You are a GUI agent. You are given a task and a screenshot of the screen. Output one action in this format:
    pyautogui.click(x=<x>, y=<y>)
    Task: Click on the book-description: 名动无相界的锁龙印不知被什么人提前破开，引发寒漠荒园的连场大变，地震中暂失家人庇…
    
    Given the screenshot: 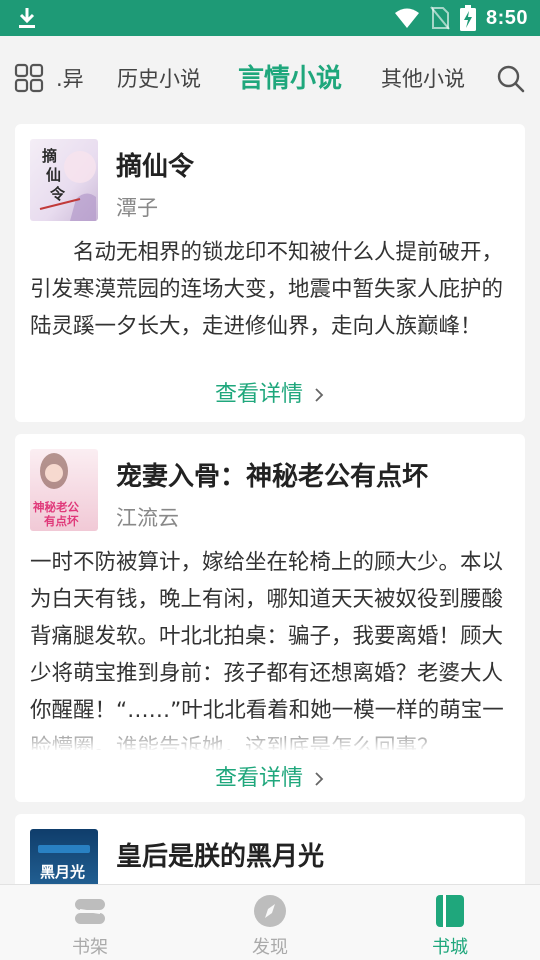 What is the action you would take?
    pyautogui.click(x=271, y=301)
    